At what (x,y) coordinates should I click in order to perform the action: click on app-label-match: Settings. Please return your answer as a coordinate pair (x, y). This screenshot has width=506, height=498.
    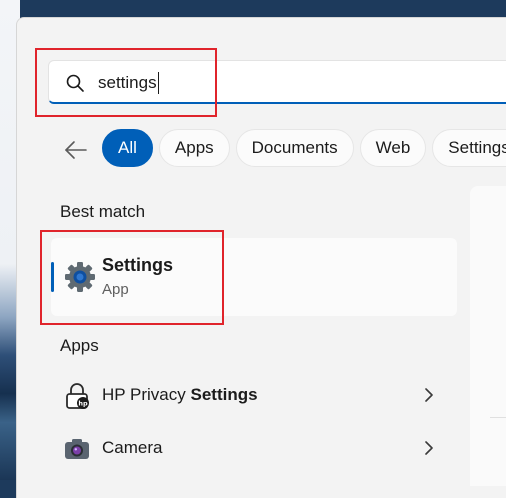
    Looking at the image, I should click on (224, 394).